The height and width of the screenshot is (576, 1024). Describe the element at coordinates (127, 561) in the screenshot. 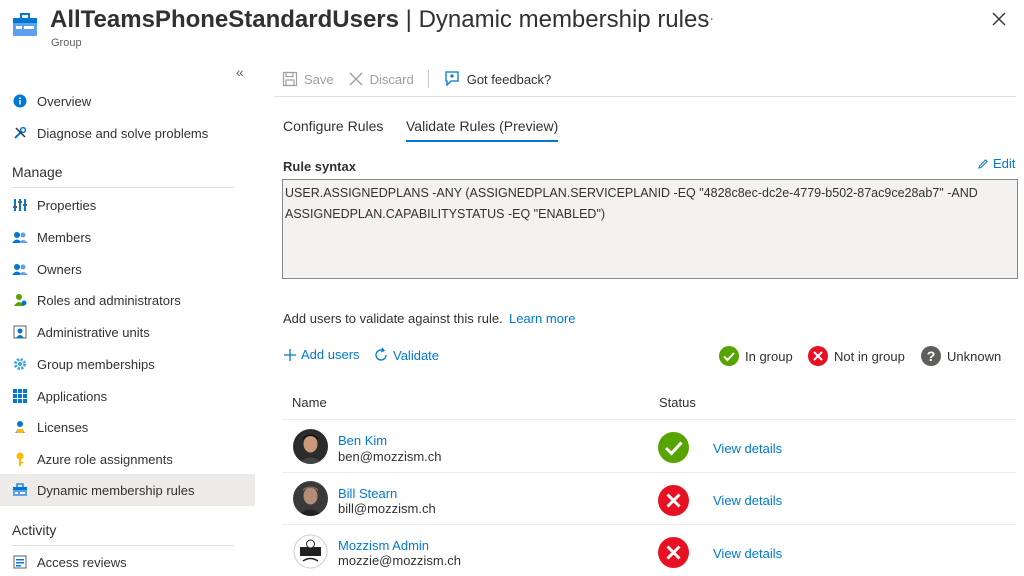

I see `sidebar-item-access-reviews: Access reviews` at that location.